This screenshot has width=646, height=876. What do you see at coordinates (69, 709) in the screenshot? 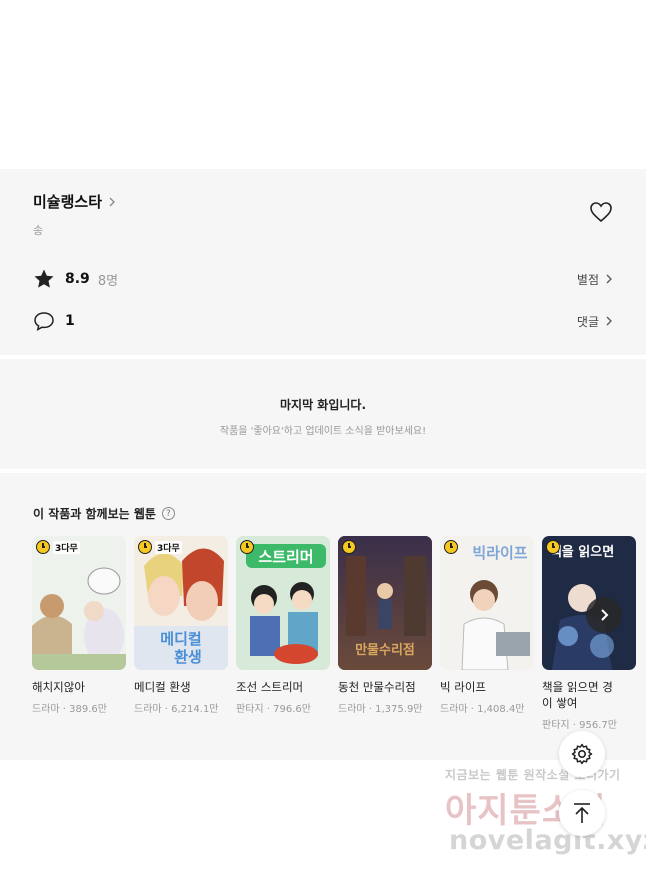
I see `card-meta: 드라마 · 389.6만` at bounding box center [69, 709].